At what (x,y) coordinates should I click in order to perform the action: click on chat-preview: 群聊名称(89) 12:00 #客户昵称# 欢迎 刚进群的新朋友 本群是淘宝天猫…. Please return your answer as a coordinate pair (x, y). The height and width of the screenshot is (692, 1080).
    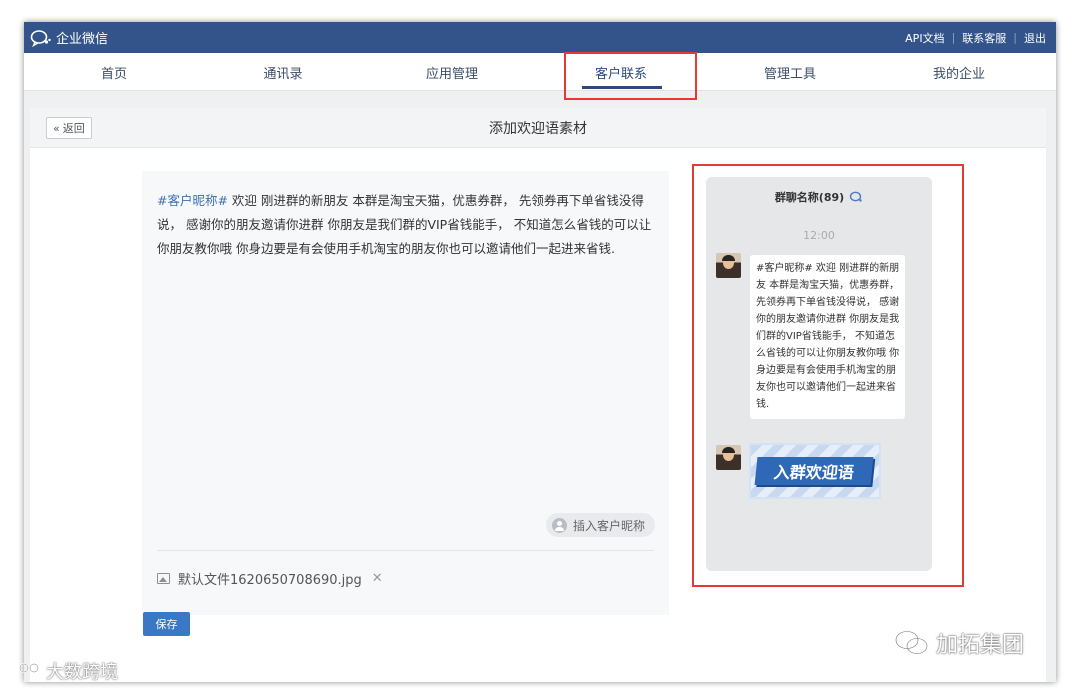
    Looking at the image, I should click on (819, 374).